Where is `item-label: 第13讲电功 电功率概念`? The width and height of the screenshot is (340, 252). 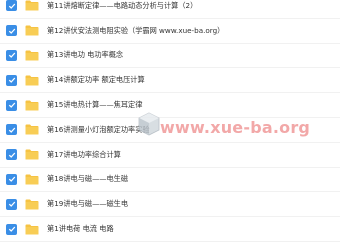
item-label: 第13讲电功 电功率概念 is located at coordinates (85, 55).